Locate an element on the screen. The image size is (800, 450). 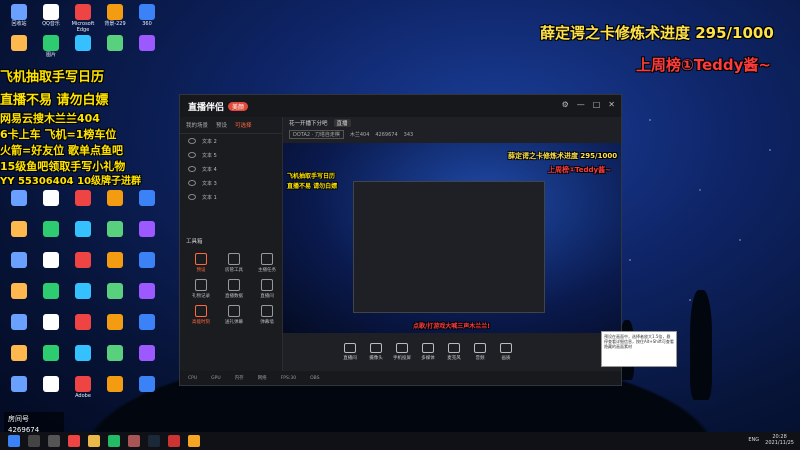
minimize-icon: — is located at coordinates (581, 104).